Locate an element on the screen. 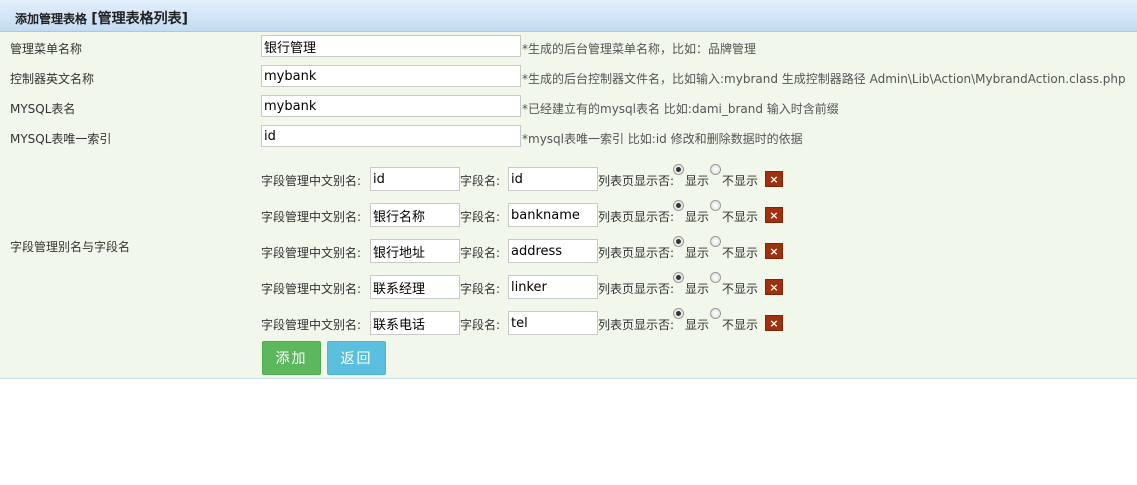 This screenshot has width=1137, height=485. list-link: [管理表格列表] is located at coordinates (139, 19).